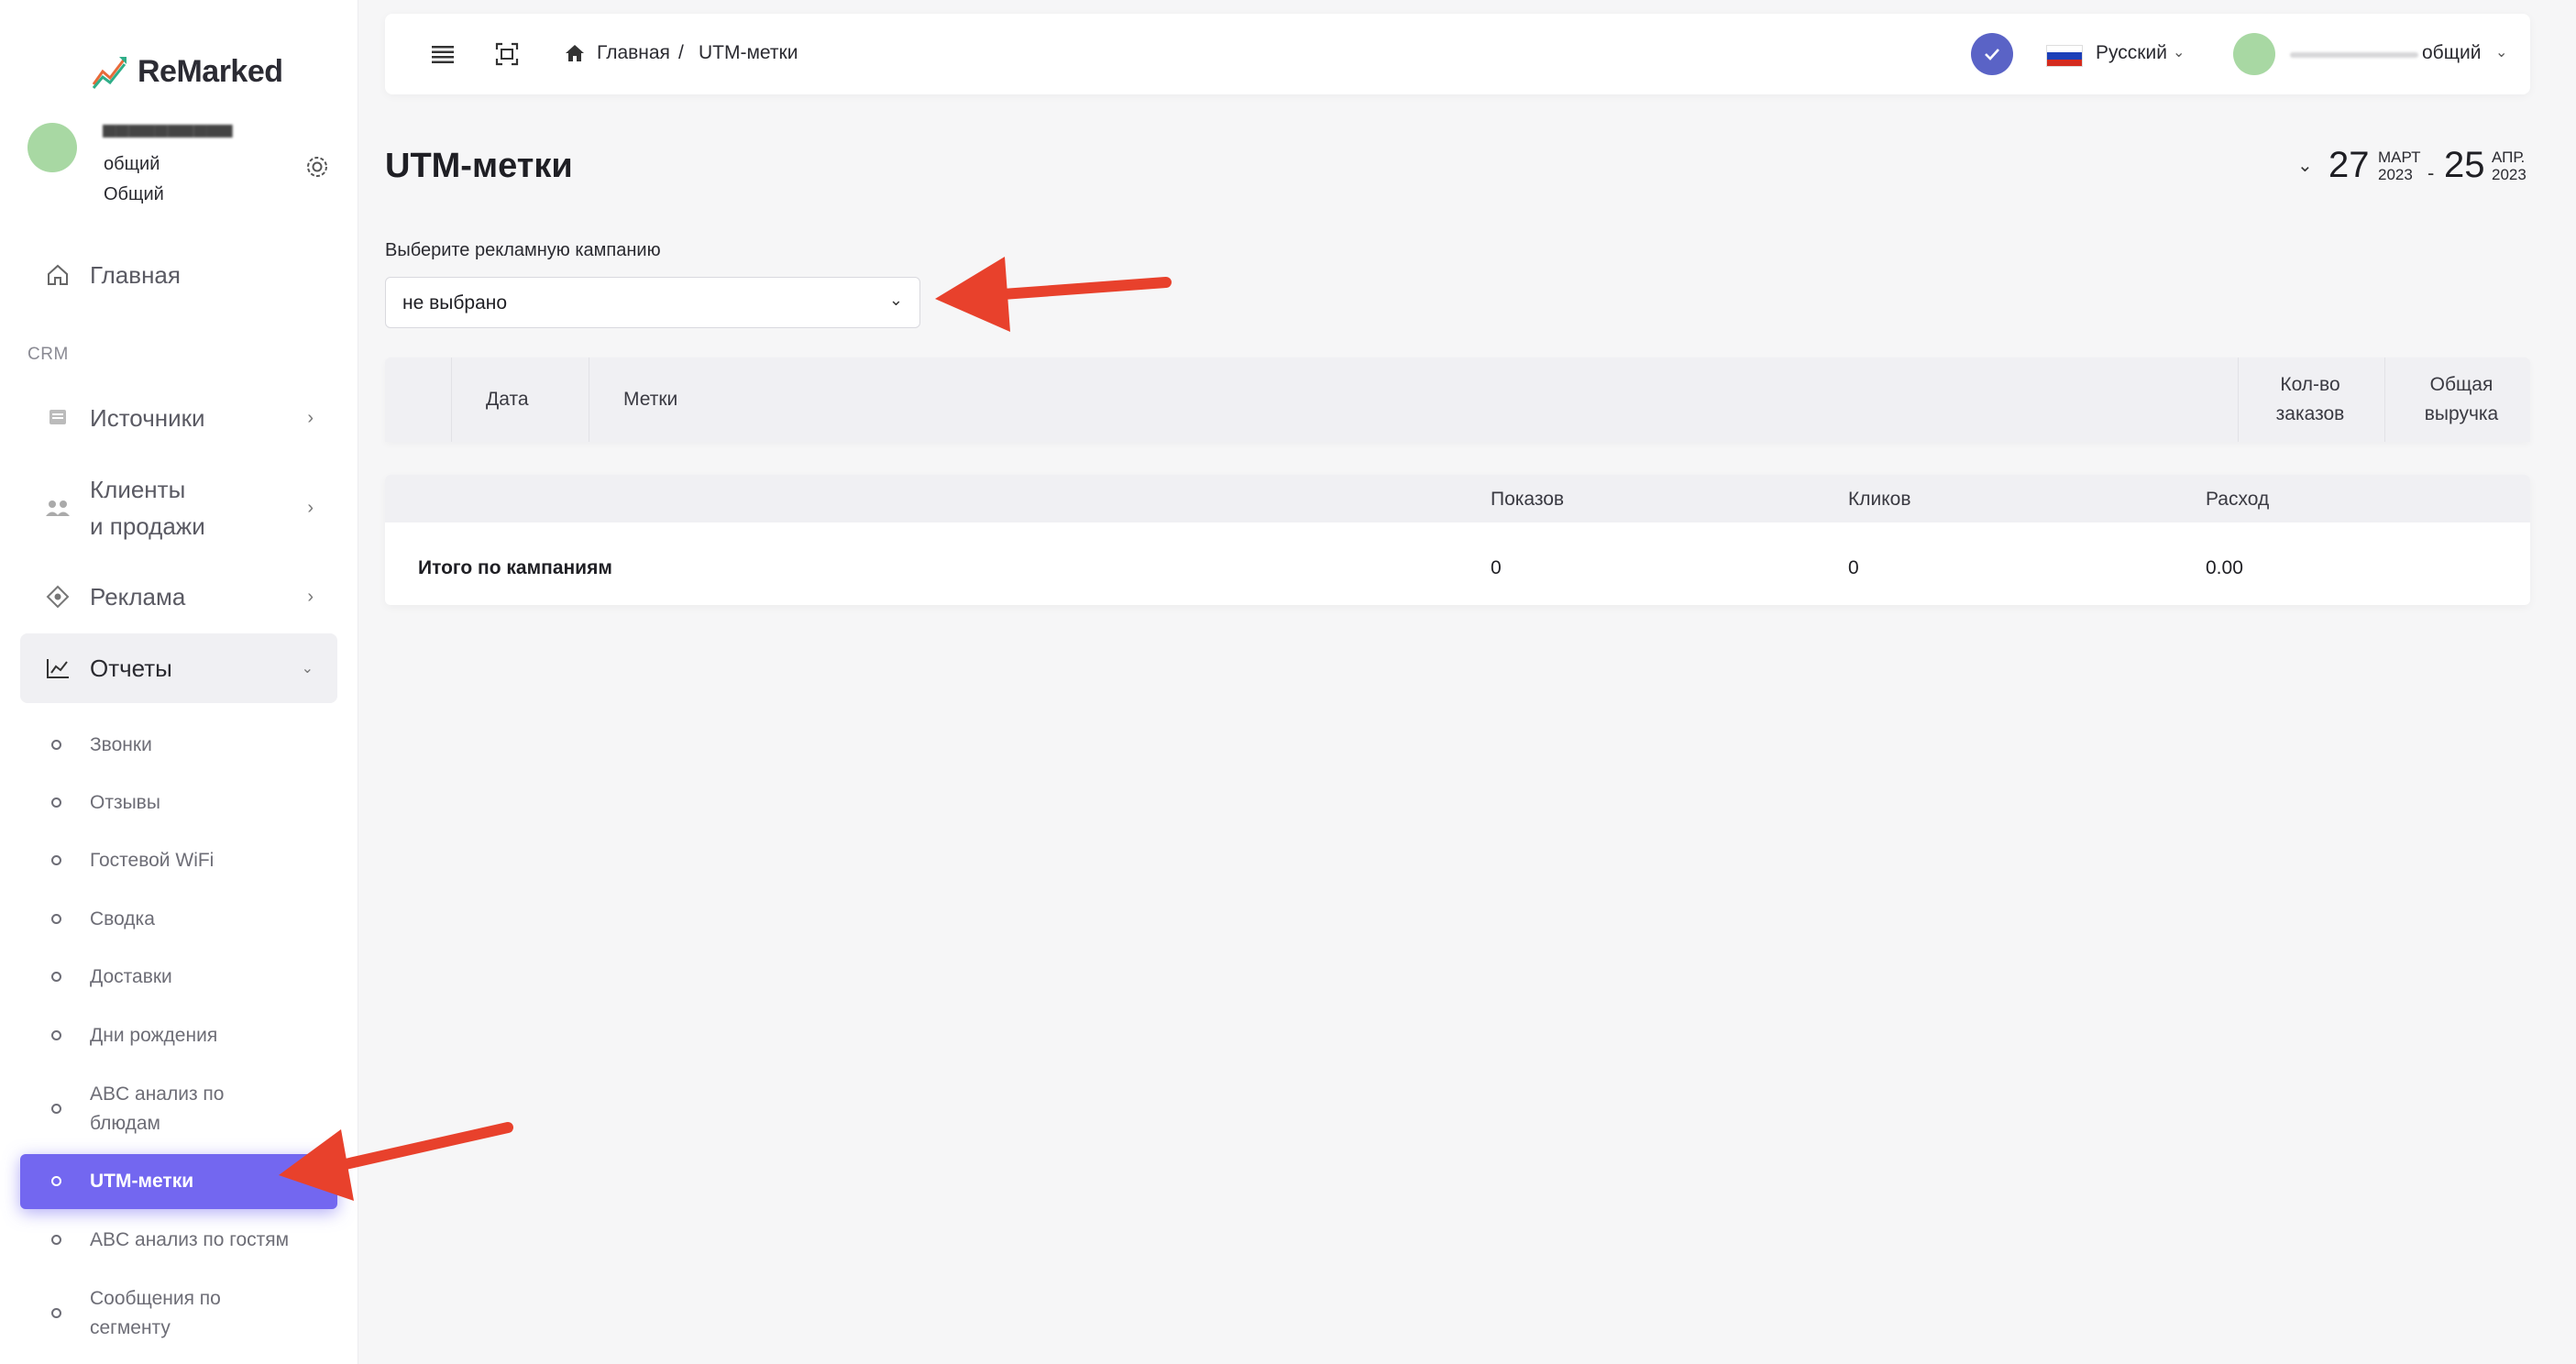 The width and height of the screenshot is (2576, 1364). I want to click on column-header-spend: Расход, so click(2238, 499).